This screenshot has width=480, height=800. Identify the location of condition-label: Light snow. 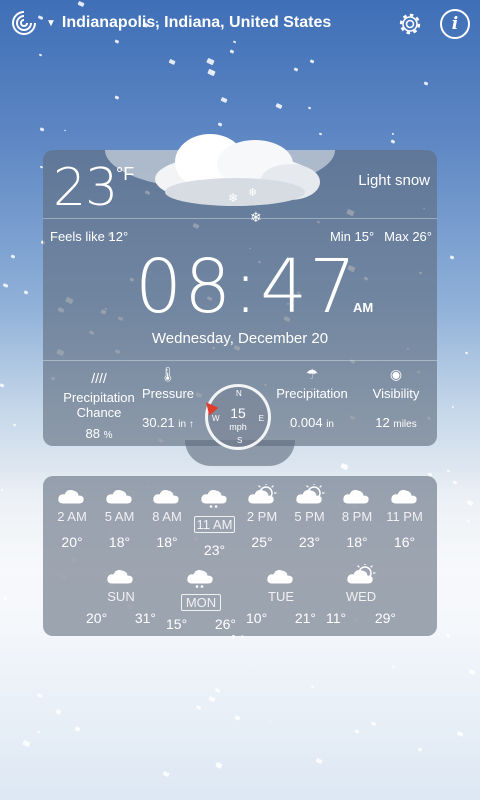
(394, 180).